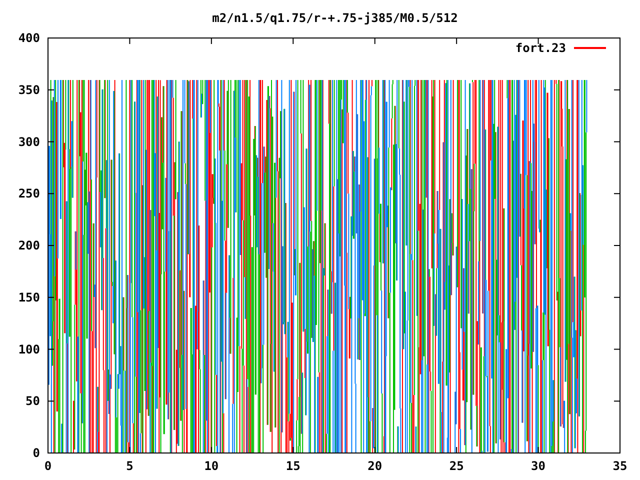 Image resolution: width=640 pixels, height=480 pixels. I want to click on y-tick-label: 200, so click(29, 245).